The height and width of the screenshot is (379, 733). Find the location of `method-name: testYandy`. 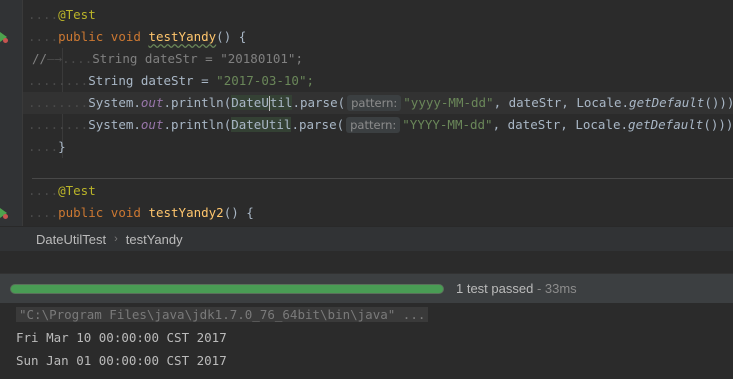

method-name: testYandy is located at coordinates (182, 36).